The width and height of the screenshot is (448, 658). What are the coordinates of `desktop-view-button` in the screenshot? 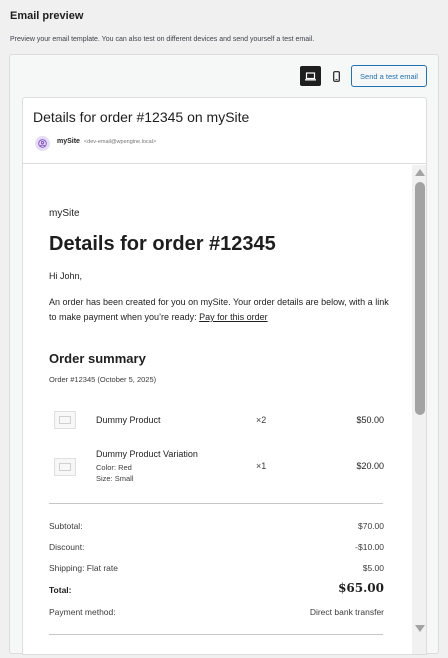 It's located at (310, 76).